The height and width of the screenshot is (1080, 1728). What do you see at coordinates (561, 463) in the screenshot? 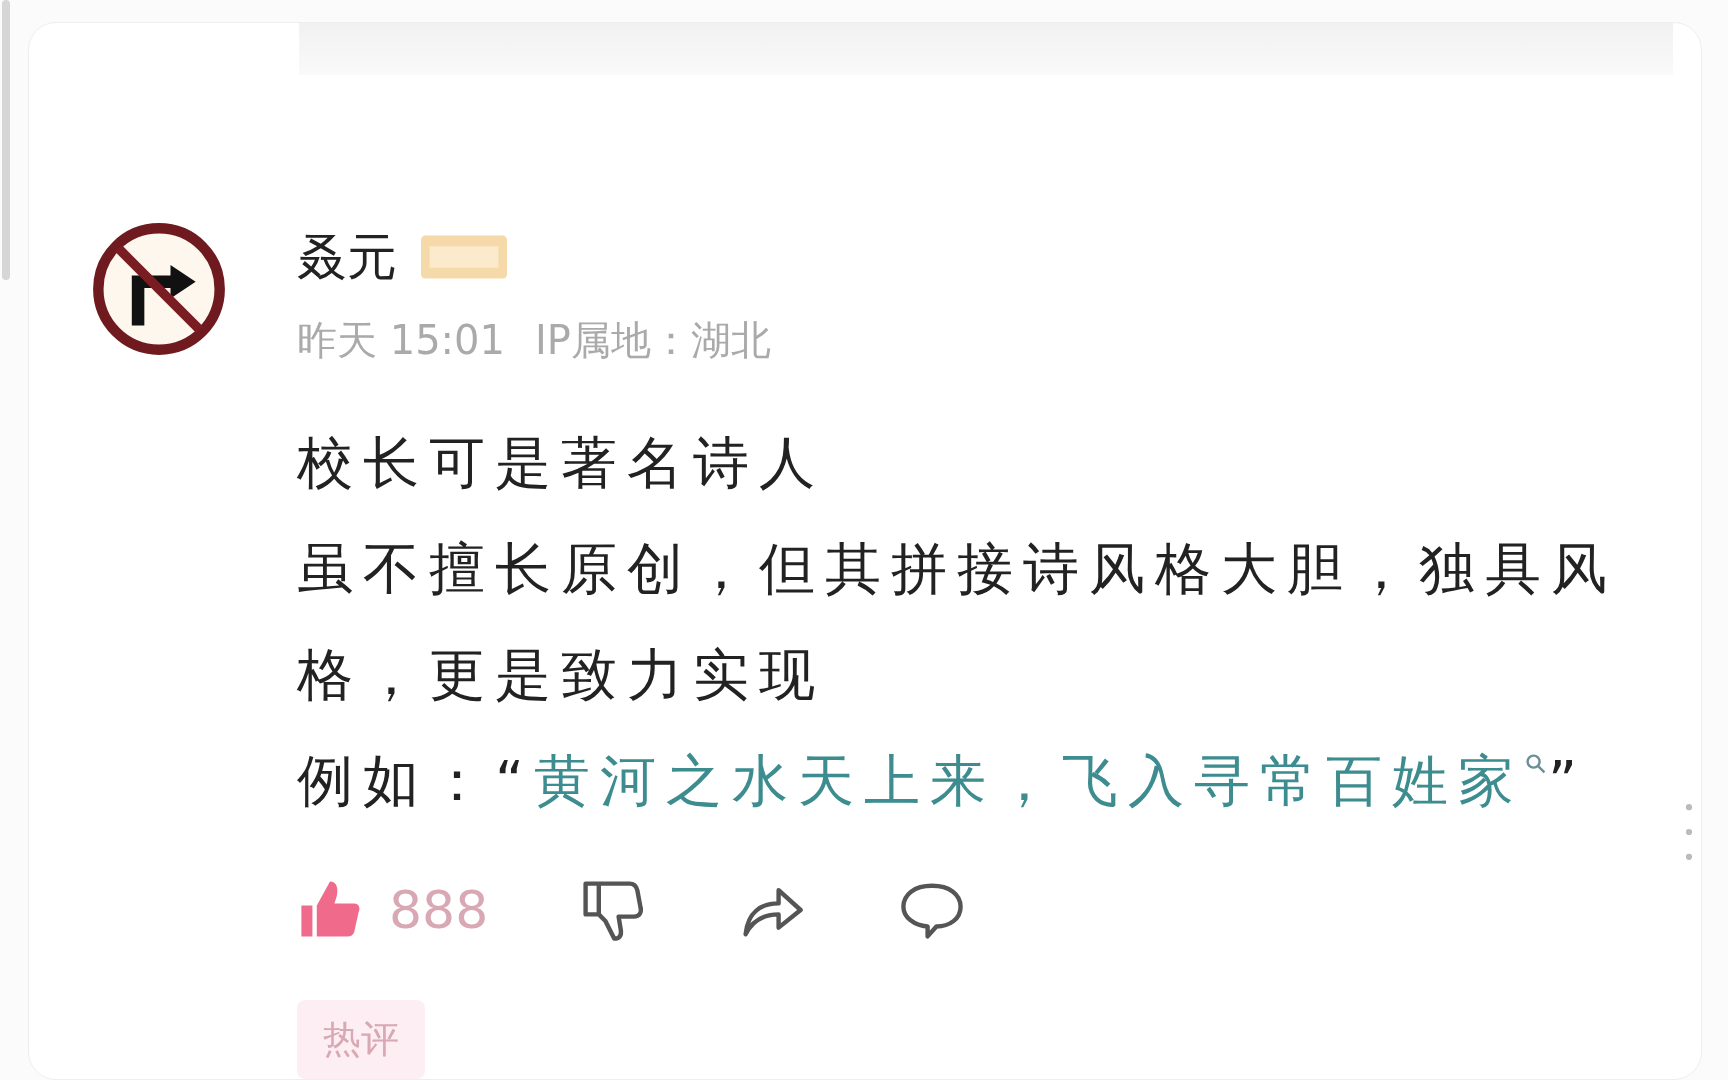
I see `comment-text: 校长可是著名诗人` at bounding box center [561, 463].